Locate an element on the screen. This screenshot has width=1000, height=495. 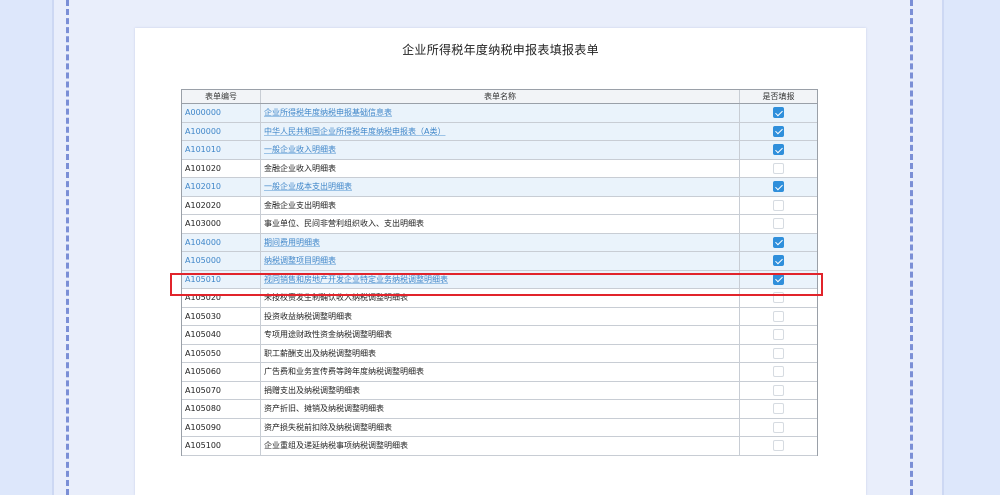
form-name-link: 专项用途财政性资金纳税调整明细表 is located at coordinates (500, 335).